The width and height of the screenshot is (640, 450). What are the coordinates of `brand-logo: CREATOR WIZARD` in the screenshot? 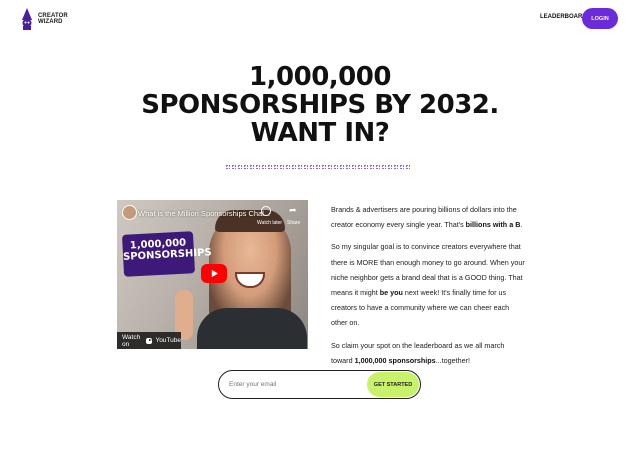 It's located at (44, 19).